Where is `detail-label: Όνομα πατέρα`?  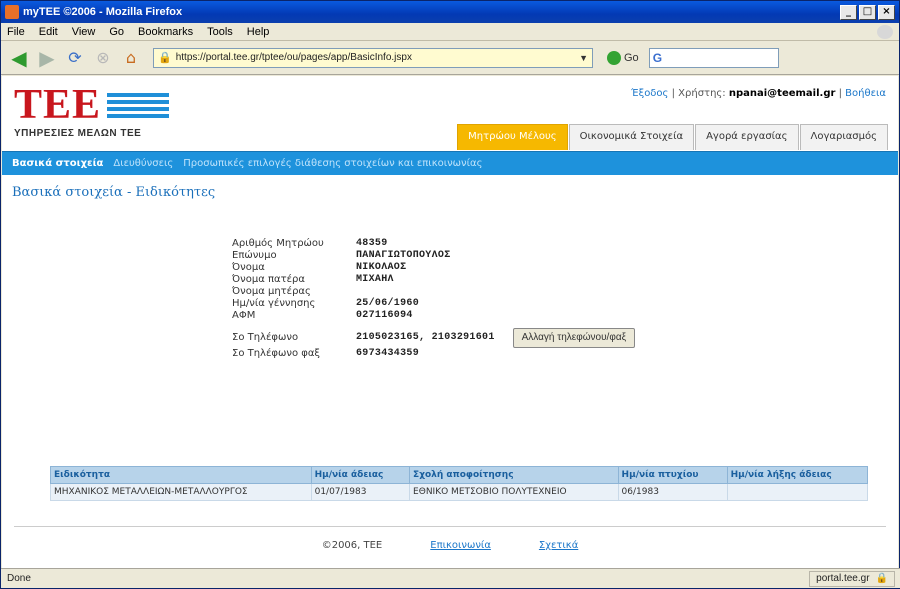
detail-label: Όνομα πατέρα is located at coordinates (268, 279).